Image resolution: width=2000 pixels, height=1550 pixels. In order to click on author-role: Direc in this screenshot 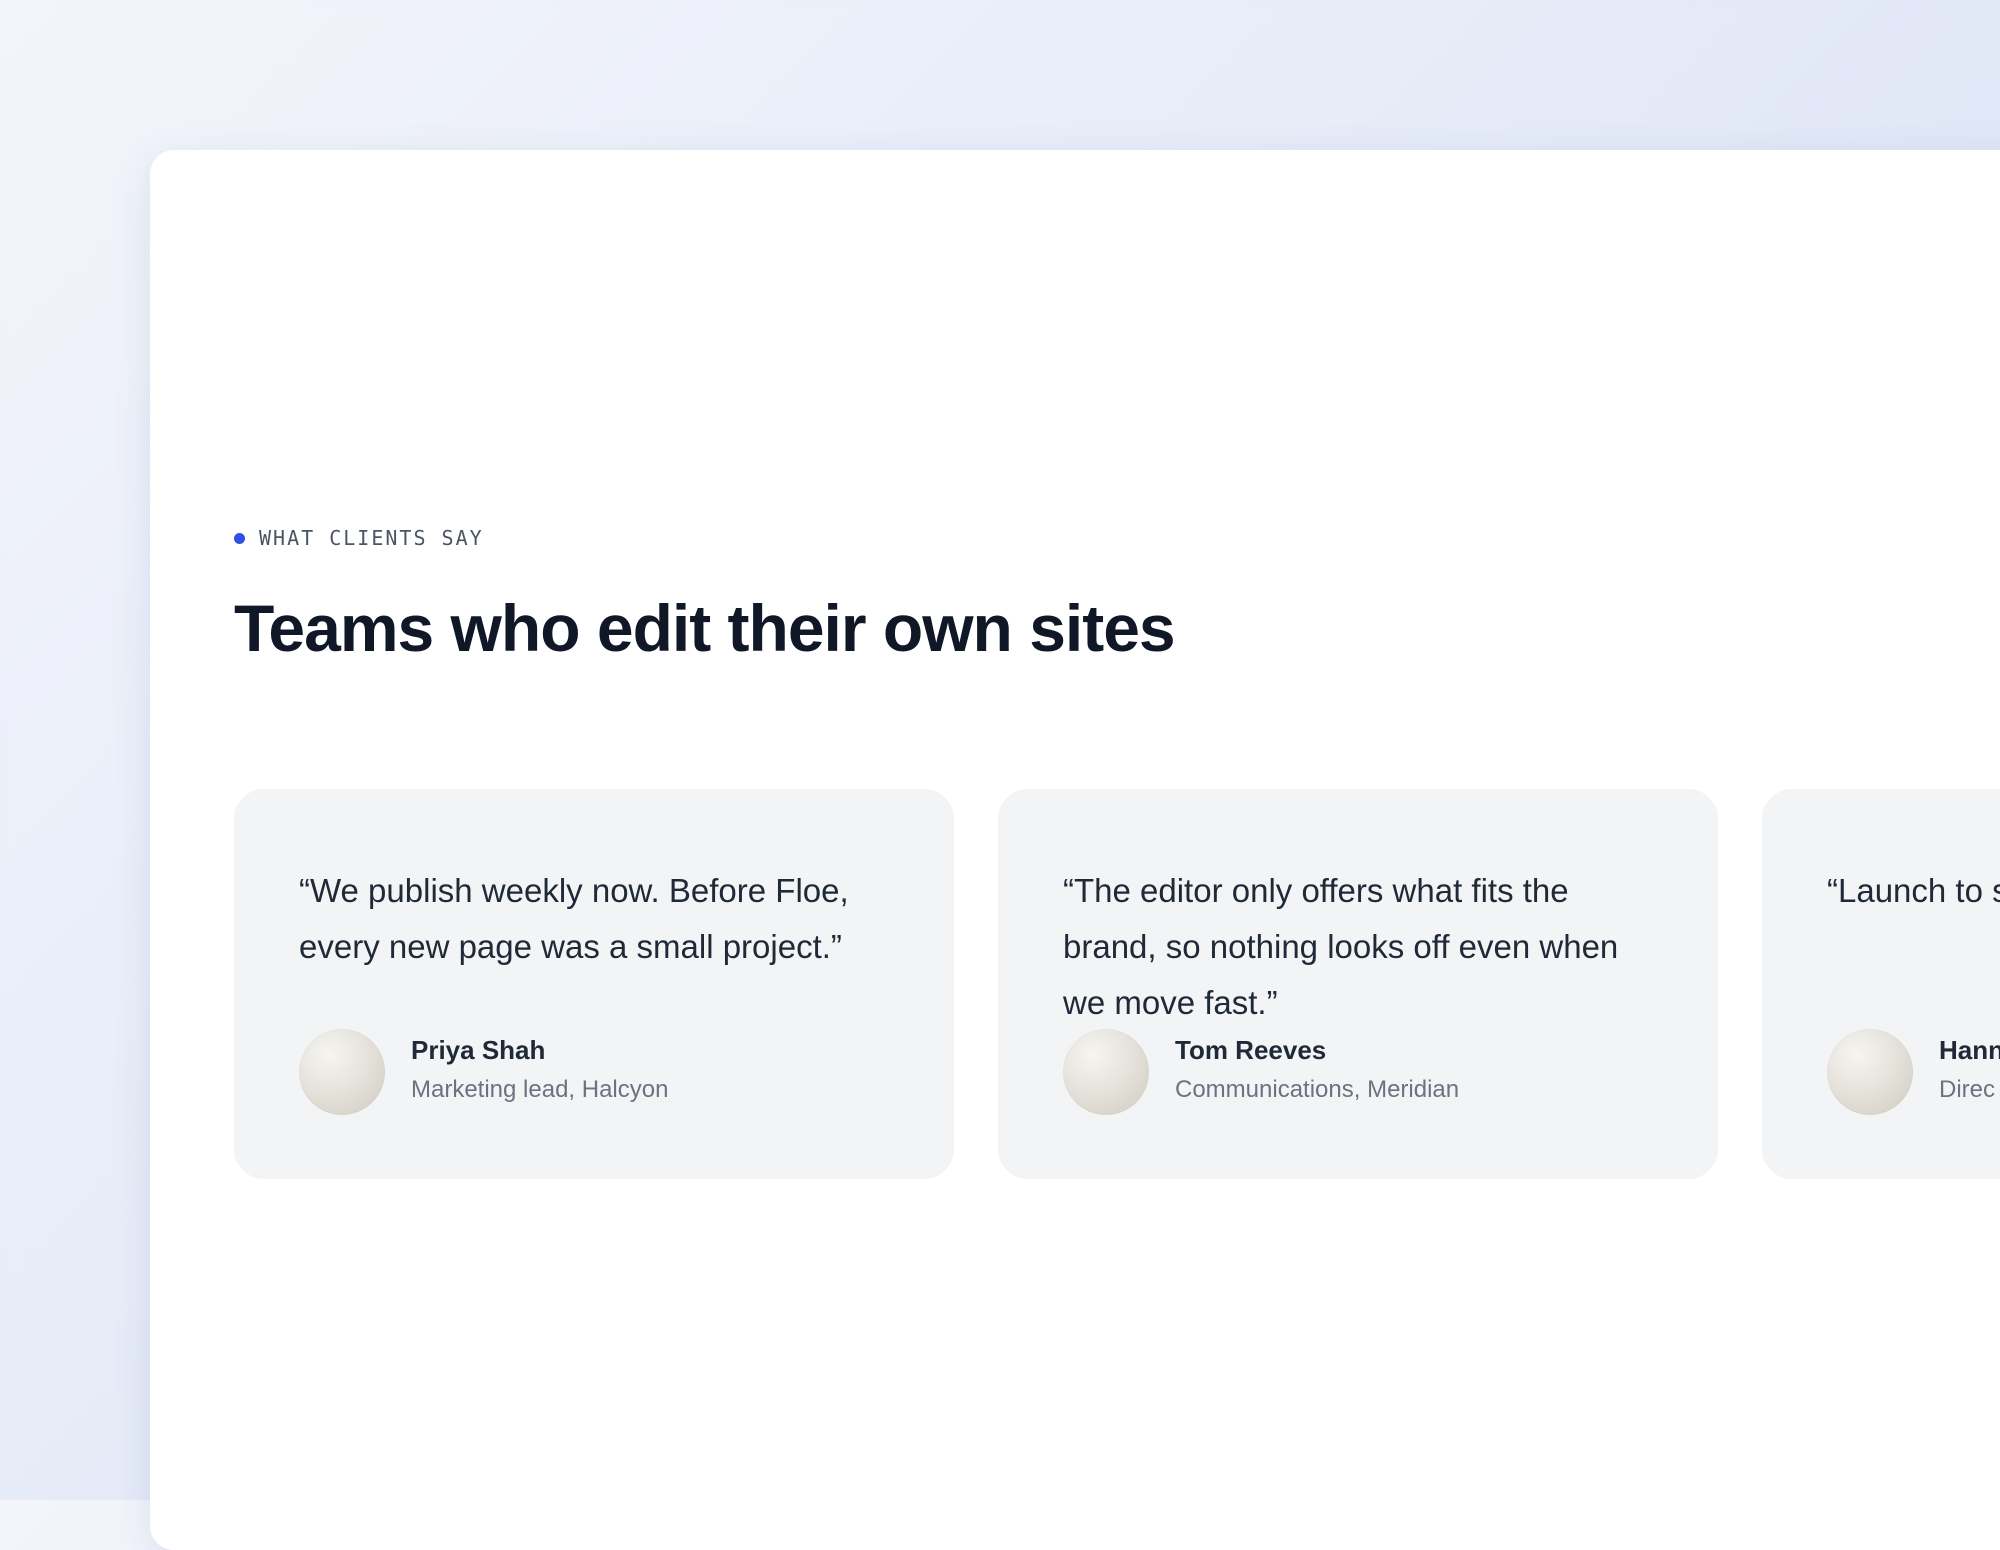, I will do `click(1967, 1089)`.